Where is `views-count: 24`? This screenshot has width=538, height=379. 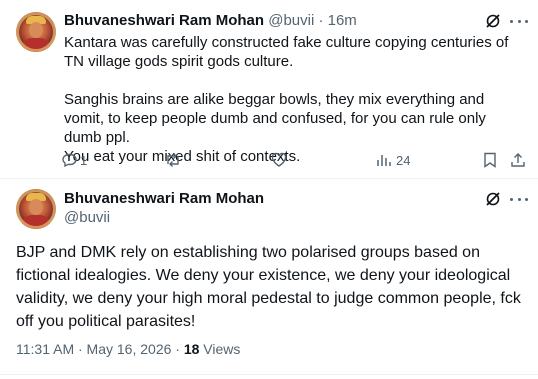 views-count: 24 is located at coordinates (403, 160).